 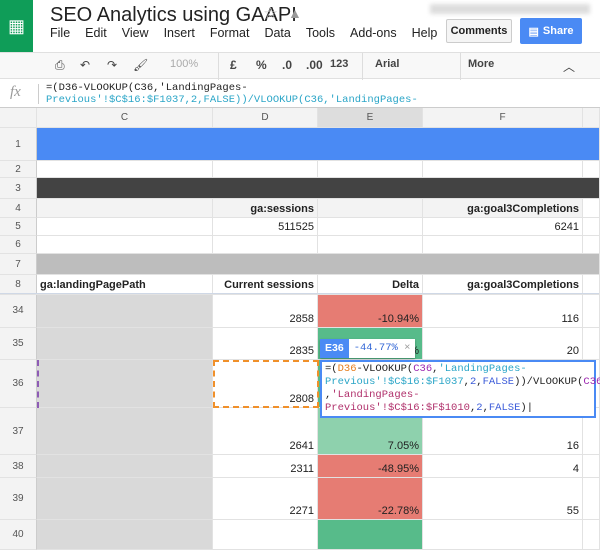 I want to click on row-header-39: 39, so click(x=18, y=499).